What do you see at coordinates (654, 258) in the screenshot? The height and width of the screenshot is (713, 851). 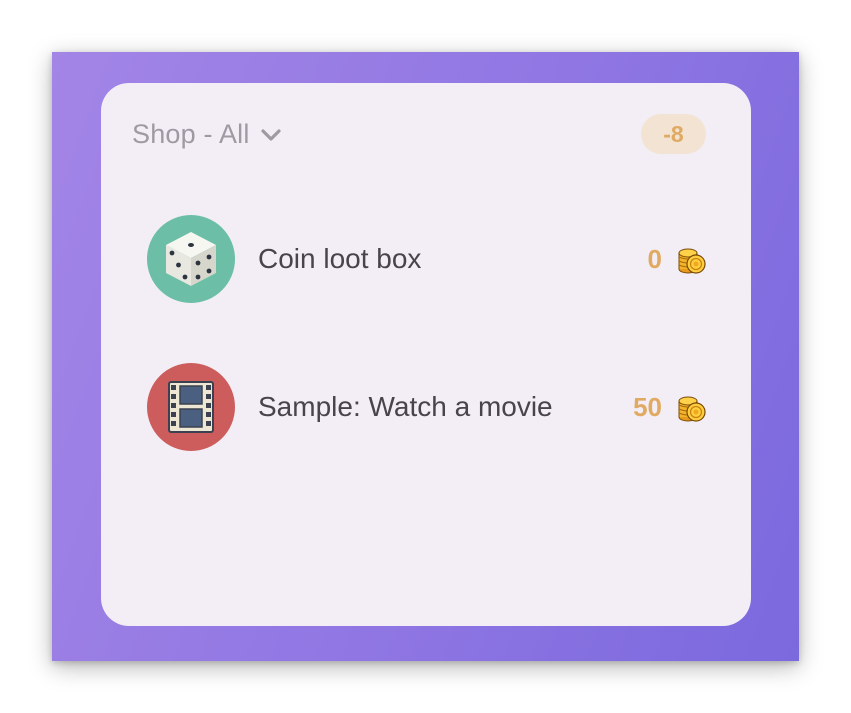 I see `item-price: 0` at bounding box center [654, 258].